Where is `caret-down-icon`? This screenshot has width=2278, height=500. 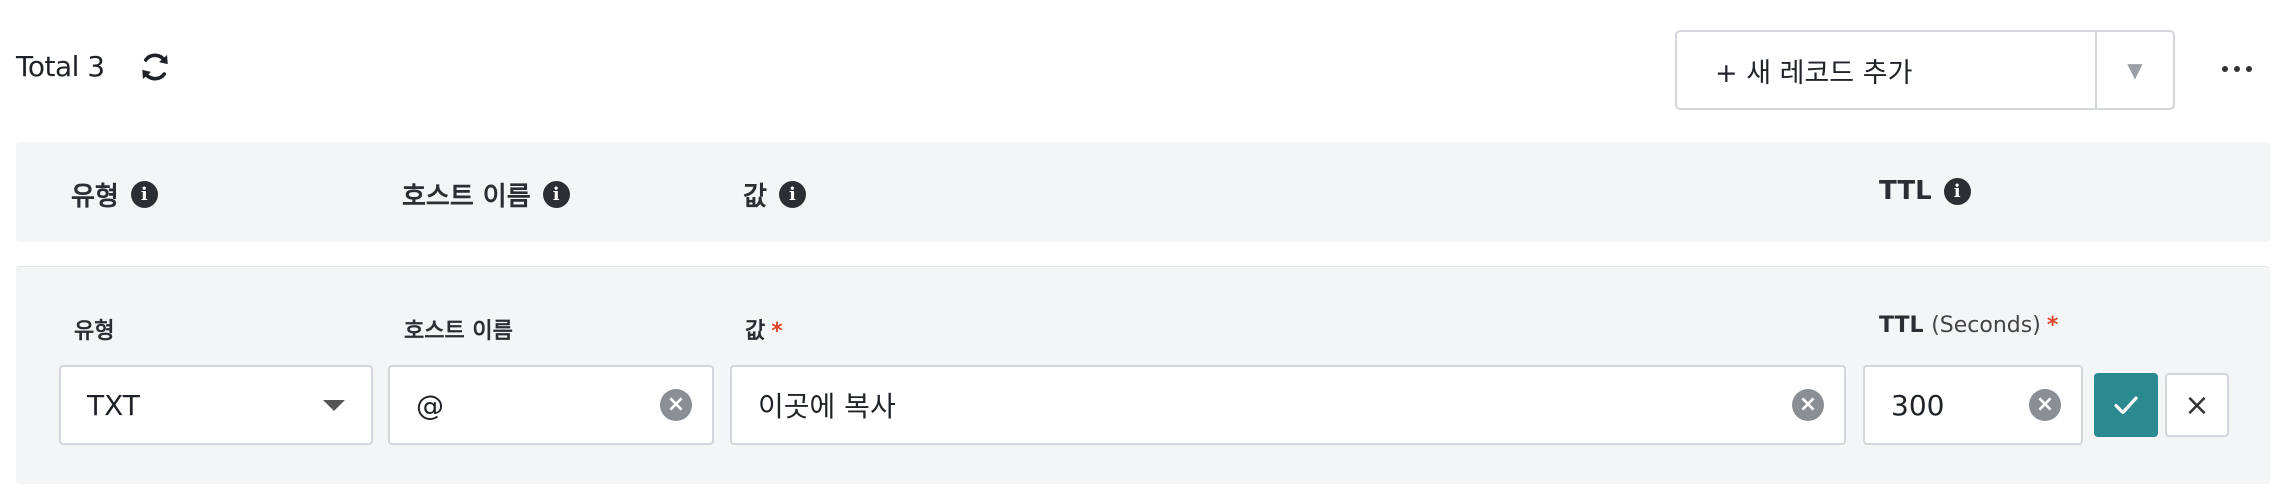 caret-down-icon is located at coordinates (334, 405).